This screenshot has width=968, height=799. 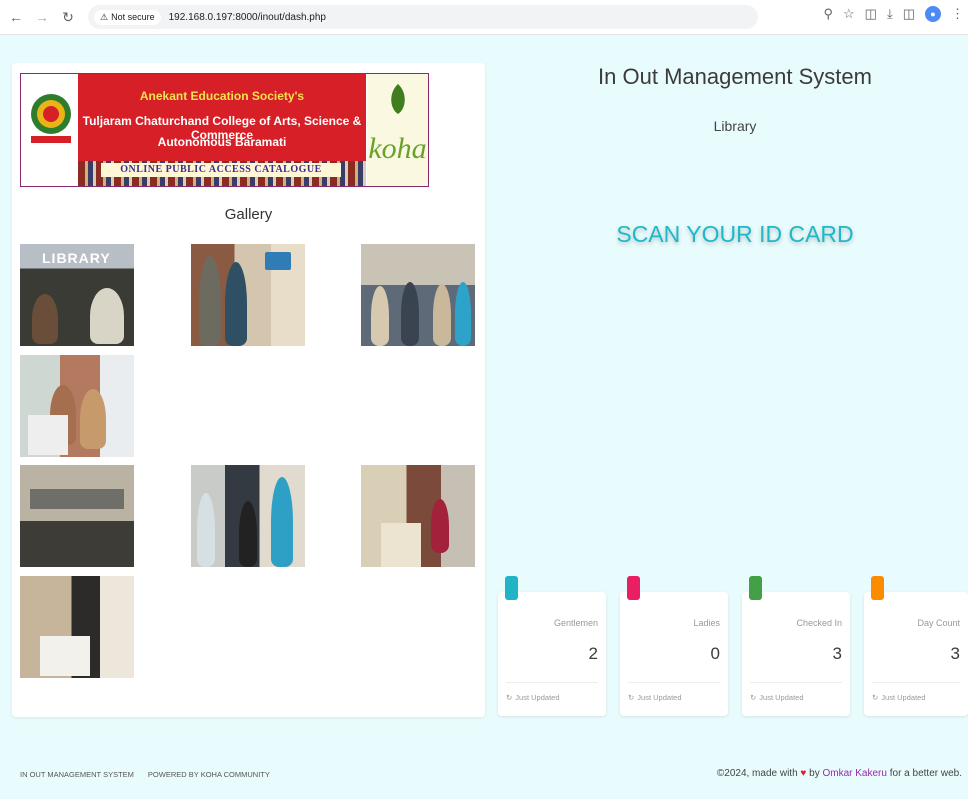 What do you see at coordinates (221, 170) in the screenshot?
I see `opac-label: ONLINE PUBLIC ACCESS CATALOGUE` at bounding box center [221, 170].